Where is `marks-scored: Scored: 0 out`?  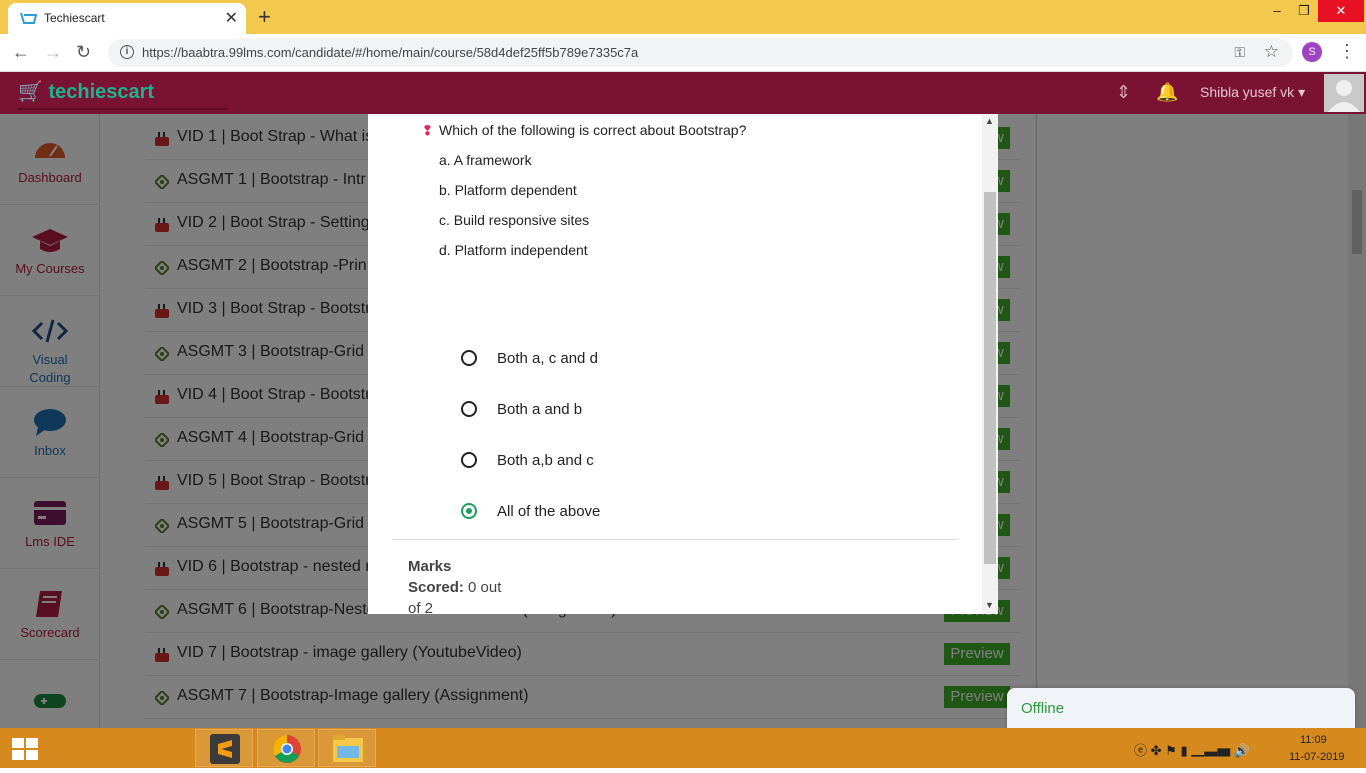
marks-scored: Scored: 0 out is located at coordinates (454, 587).